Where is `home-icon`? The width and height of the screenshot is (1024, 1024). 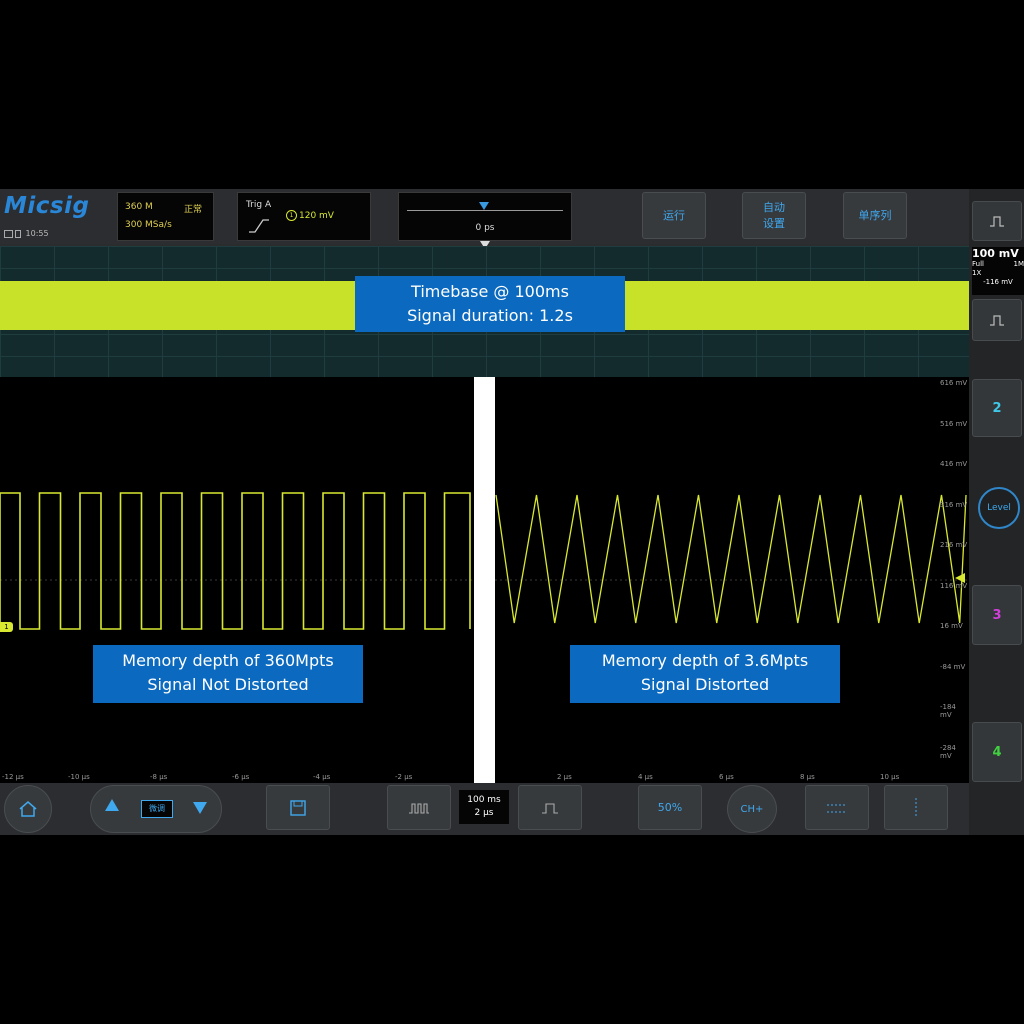
home-icon is located at coordinates (28, 809).